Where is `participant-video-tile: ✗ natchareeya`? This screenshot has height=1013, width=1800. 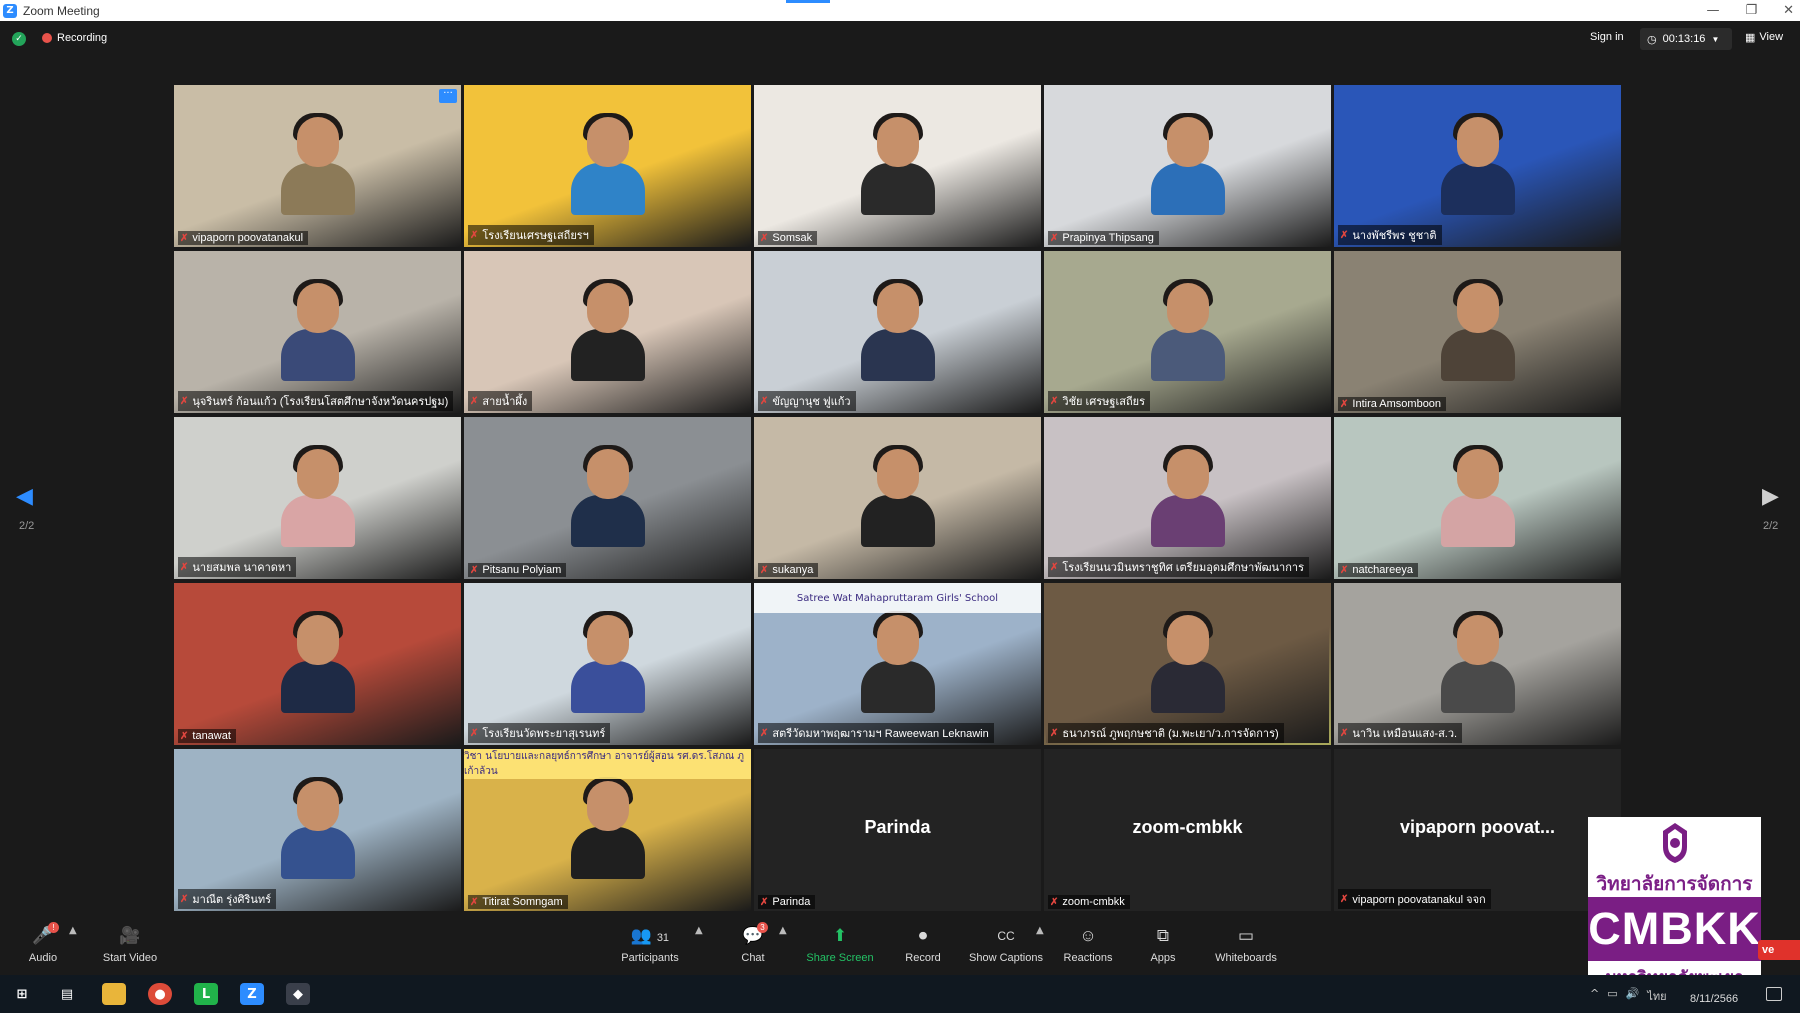
participant-video-tile: ✗ natchareeya is located at coordinates (1477, 498).